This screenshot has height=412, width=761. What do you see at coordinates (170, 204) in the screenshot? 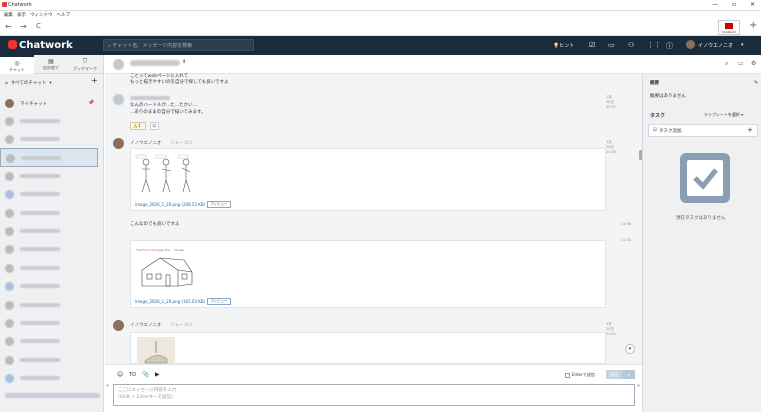
I see `file-name-link: image_2026_1_20.png (208.53 KB)` at bounding box center [170, 204].